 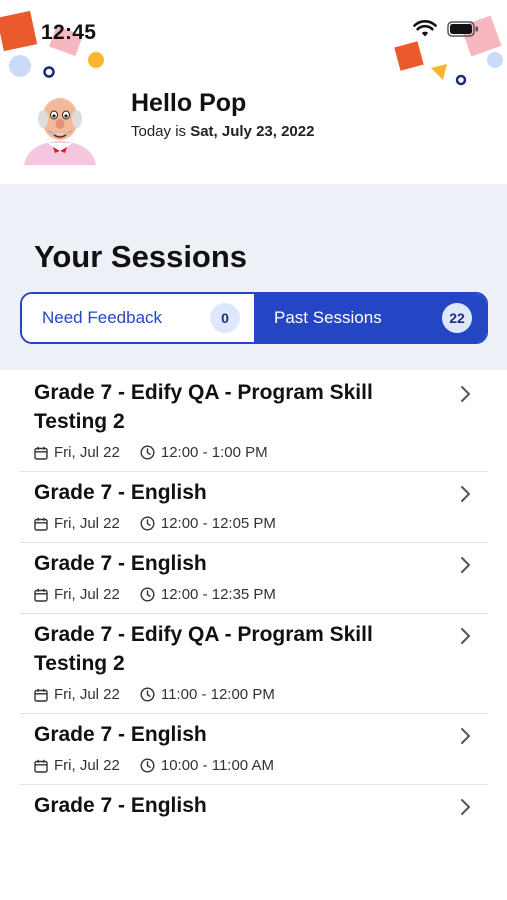 What do you see at coordinates (253, 43) in the screenshot?
I see `status-bar: 12:45` at bounding box center [253, 43].